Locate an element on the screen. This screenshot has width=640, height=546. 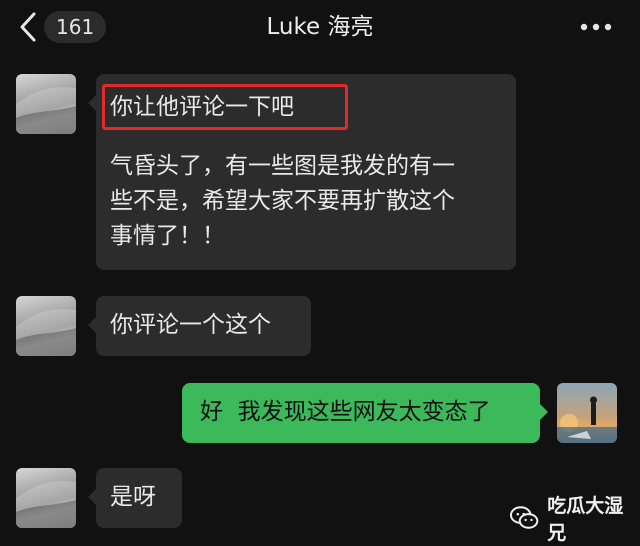
self-avatar is located at coordinates (587, 413).